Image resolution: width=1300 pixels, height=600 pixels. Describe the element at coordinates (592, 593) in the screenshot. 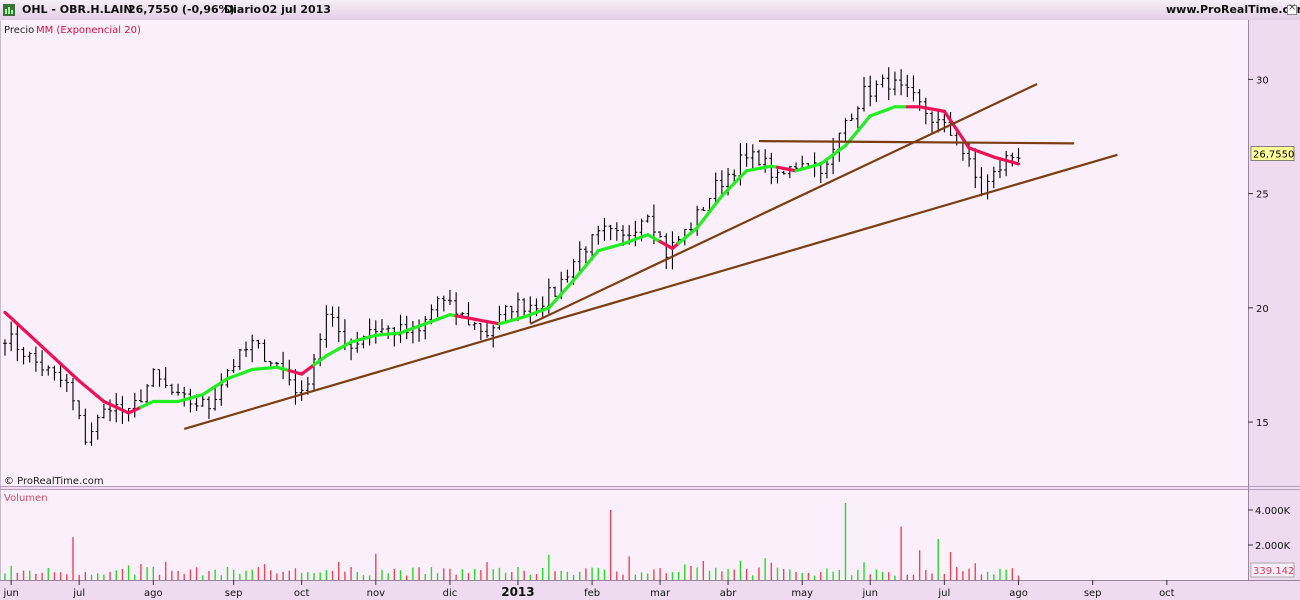

I see `x-tick-label: feb` at that location.